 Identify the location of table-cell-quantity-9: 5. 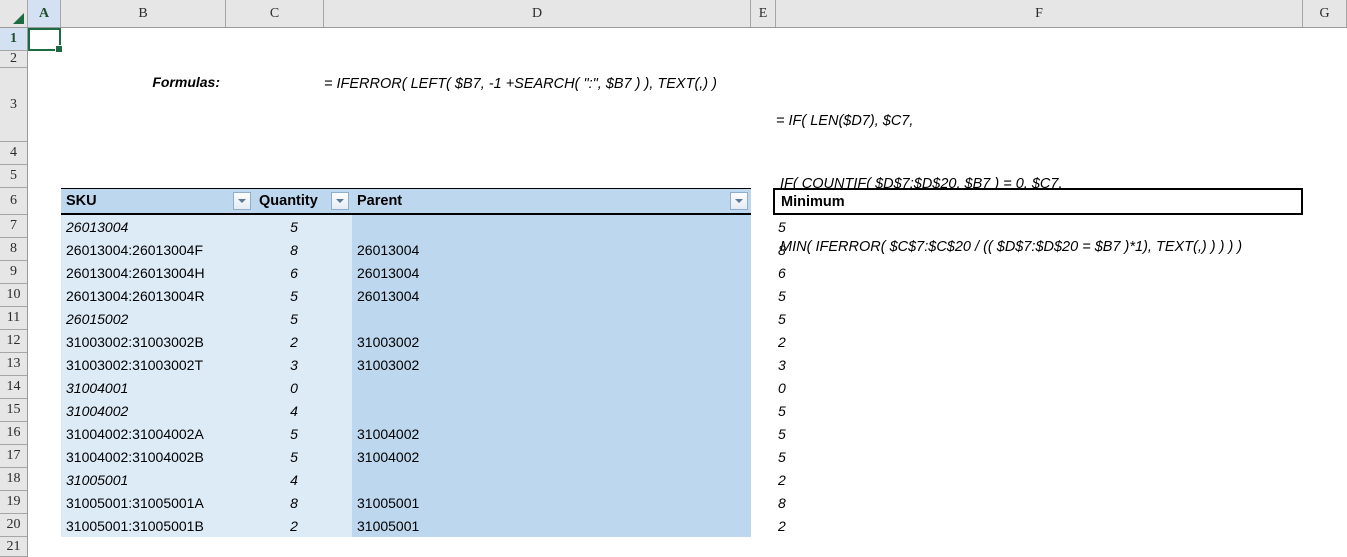
(294, 433).